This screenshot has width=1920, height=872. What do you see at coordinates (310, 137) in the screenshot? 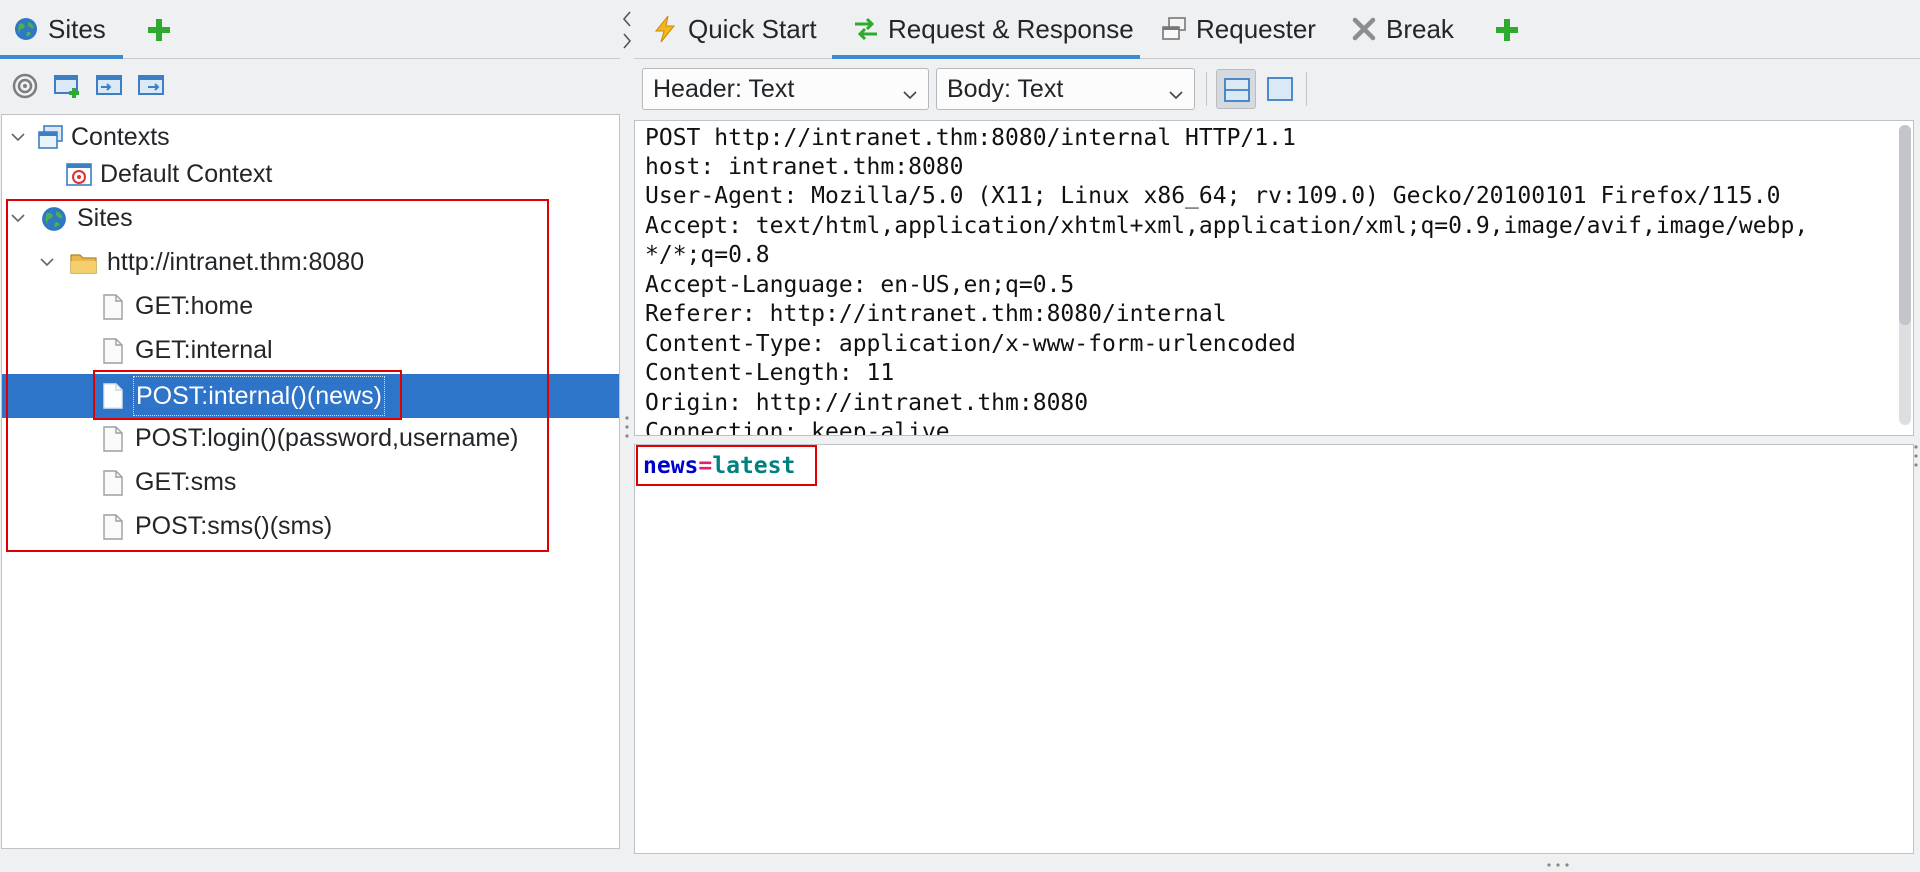
I see `tree-node-contexts: Contexts` at bounding box center [310, 137].